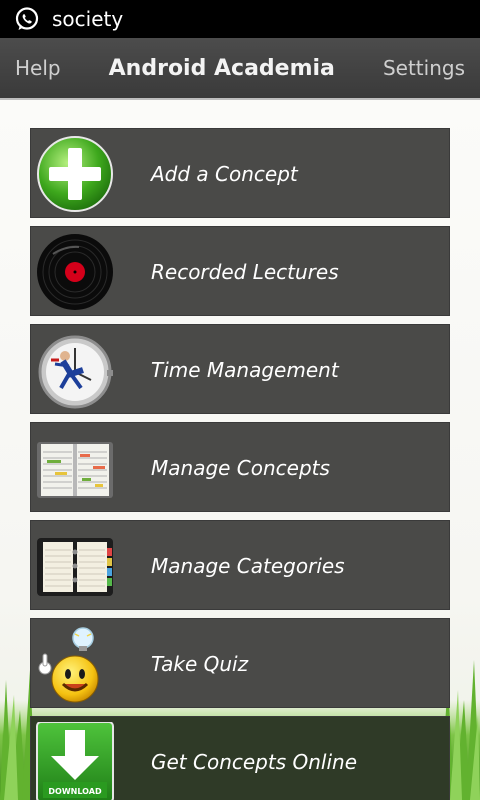  What do you see at coordinates (75, 761) in the screenshot?
I see `download-icon: DOWNLOAD` at bounding box center [75, 761].